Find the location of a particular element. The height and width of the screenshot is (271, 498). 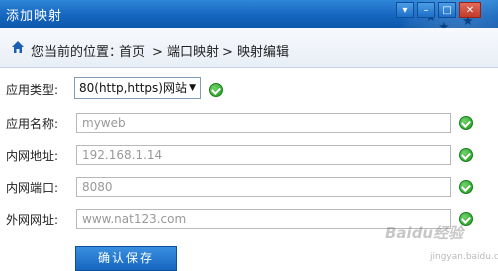

star-icon: ★ is located at coordinates (444, 24).